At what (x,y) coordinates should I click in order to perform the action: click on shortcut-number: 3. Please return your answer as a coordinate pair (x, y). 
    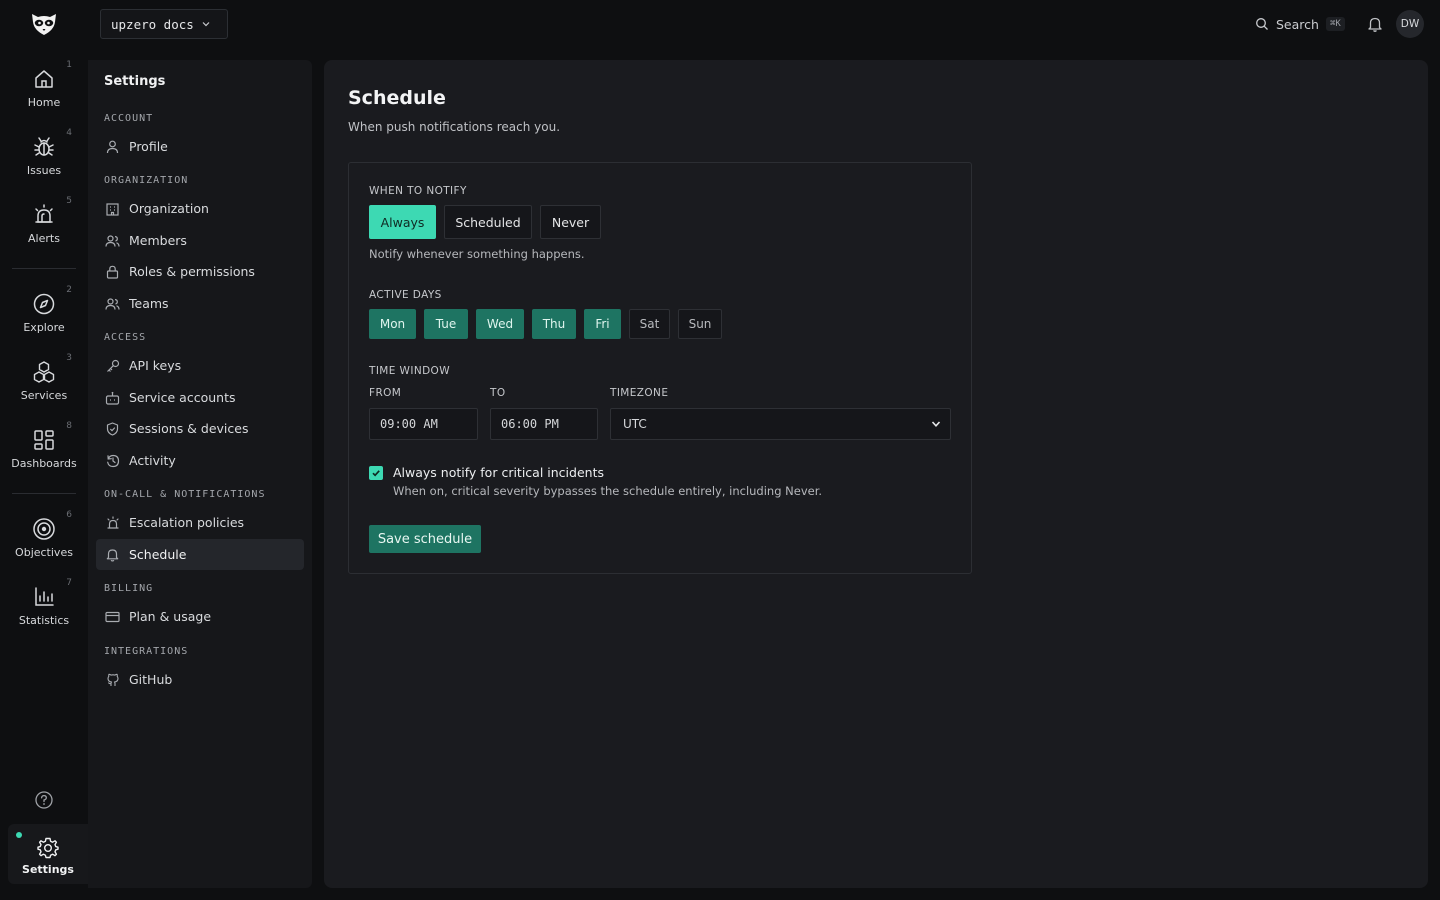
    Looking at the image, I should click on (69, 358).